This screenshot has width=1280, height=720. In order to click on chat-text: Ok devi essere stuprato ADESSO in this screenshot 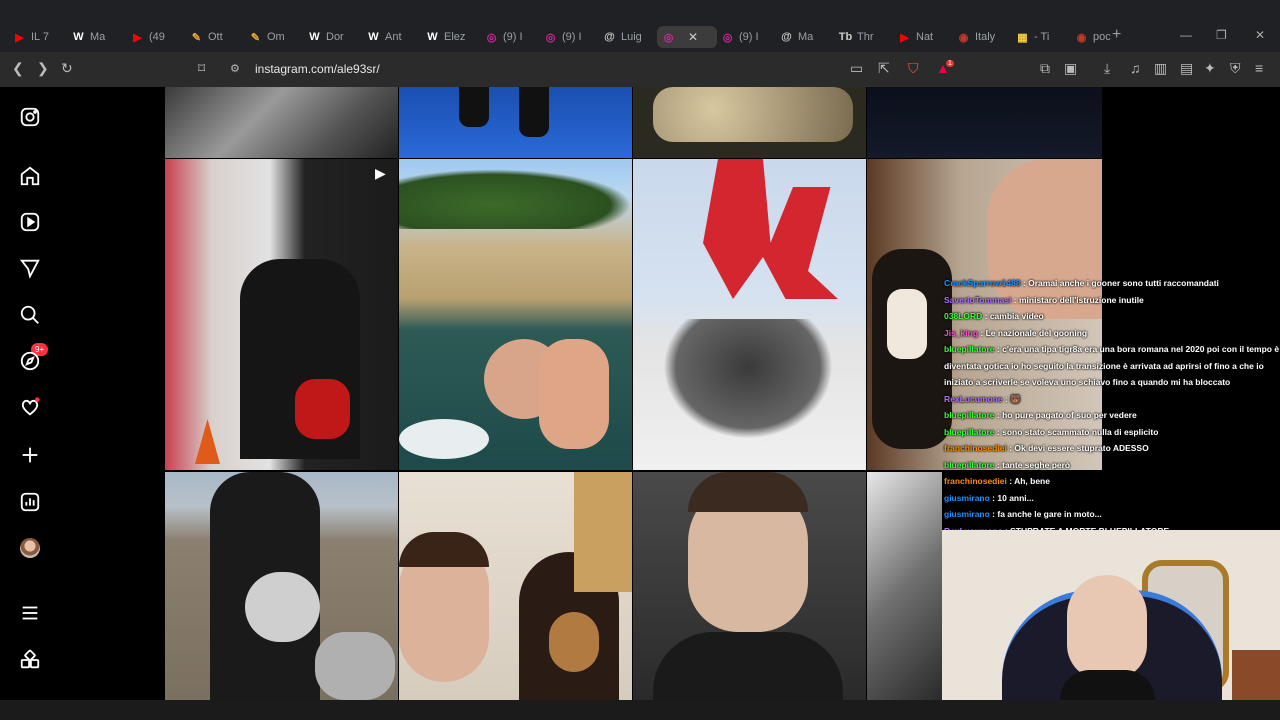, I will do `click(1081, 448)`.